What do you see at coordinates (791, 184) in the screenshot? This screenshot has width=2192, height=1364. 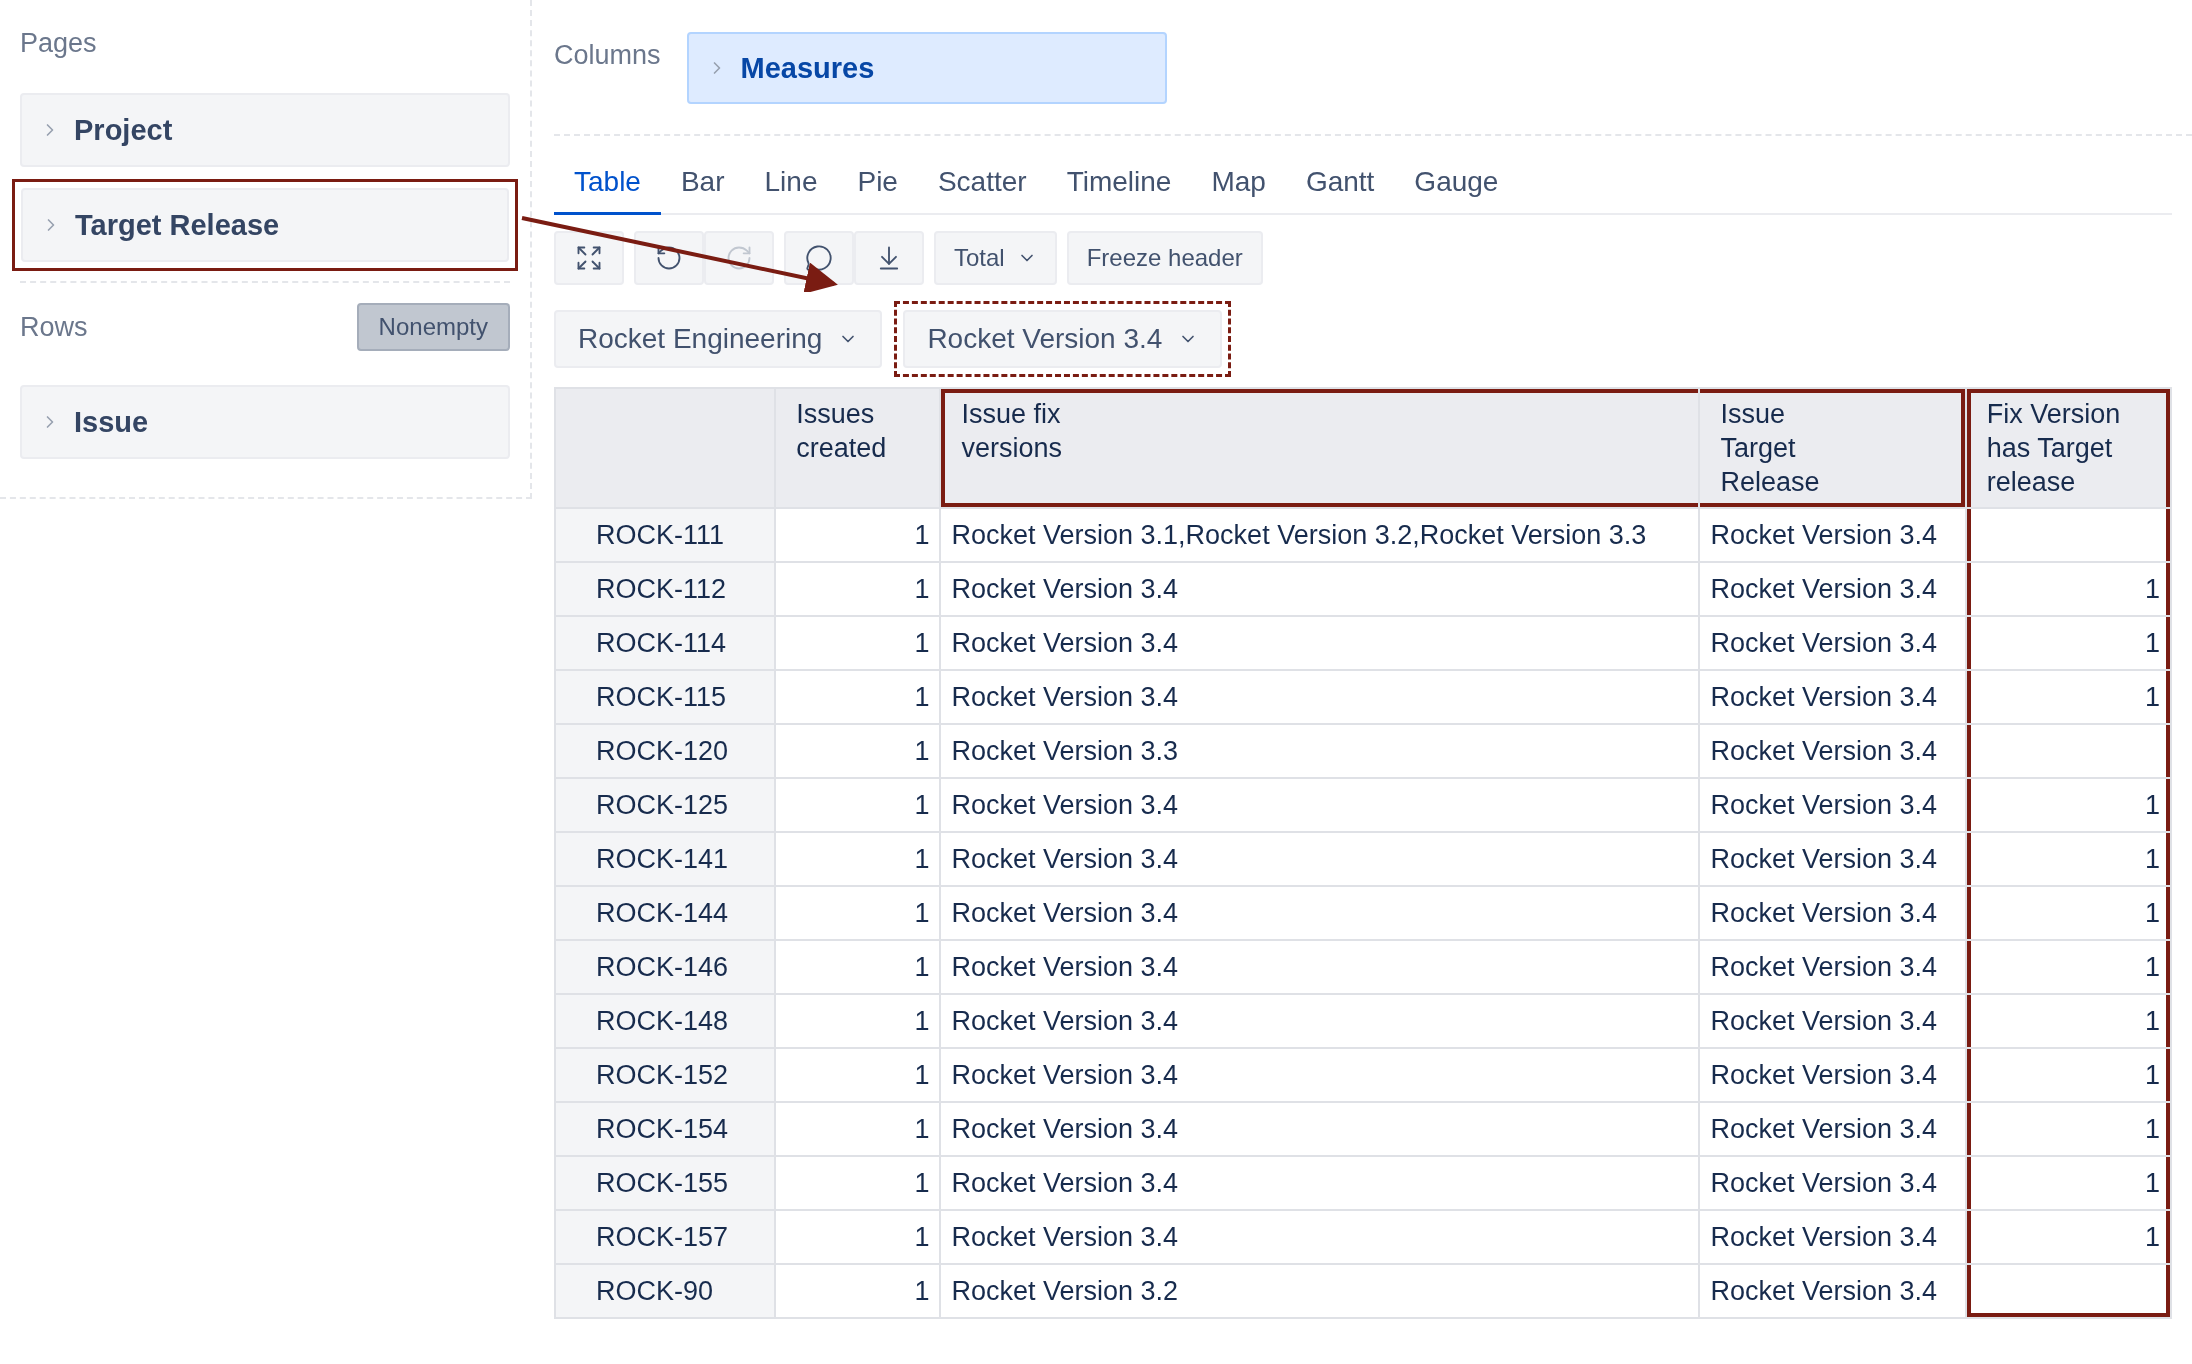 I see `view-tab: Line` at bounding box center [791, 184].